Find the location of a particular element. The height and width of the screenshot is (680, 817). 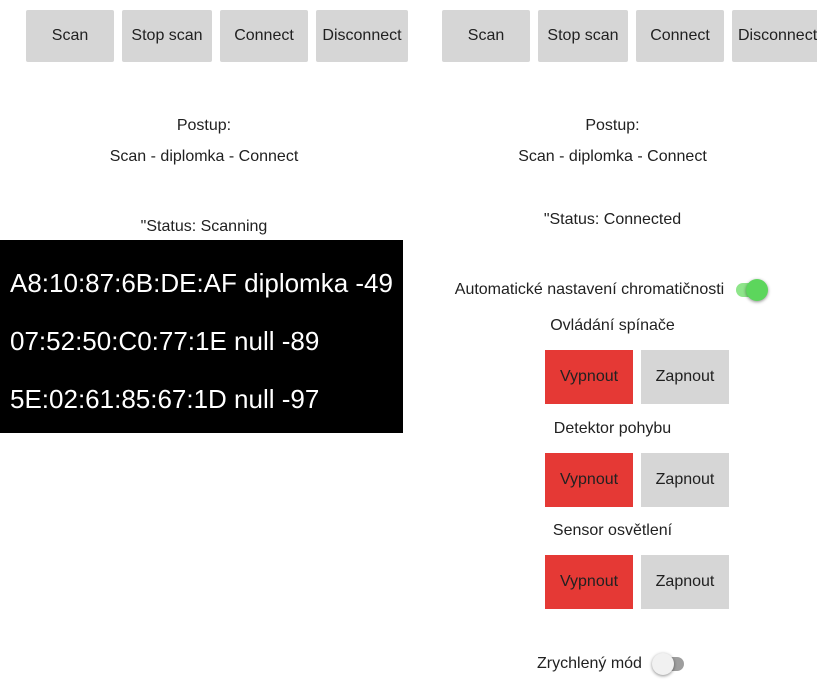

device-list-item: 07:52:50:C0:77:1E null -89 is located at coordinates (164, 341).